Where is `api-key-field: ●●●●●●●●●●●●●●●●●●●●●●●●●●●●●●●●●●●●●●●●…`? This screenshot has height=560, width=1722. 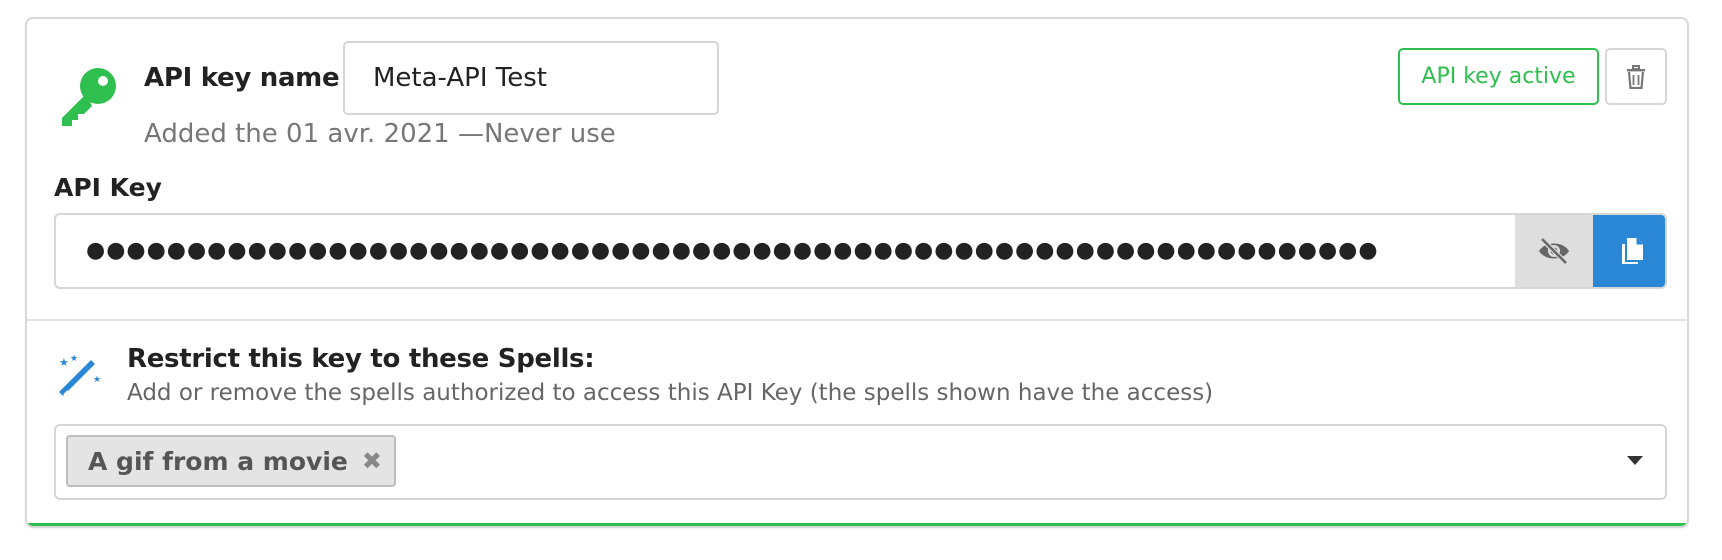 api-key-field: ●●●●●●●●●●●●●●●●●●●●●●●●●●●●●●●●●●●●●●●●… is located at coordinates (860, 251).